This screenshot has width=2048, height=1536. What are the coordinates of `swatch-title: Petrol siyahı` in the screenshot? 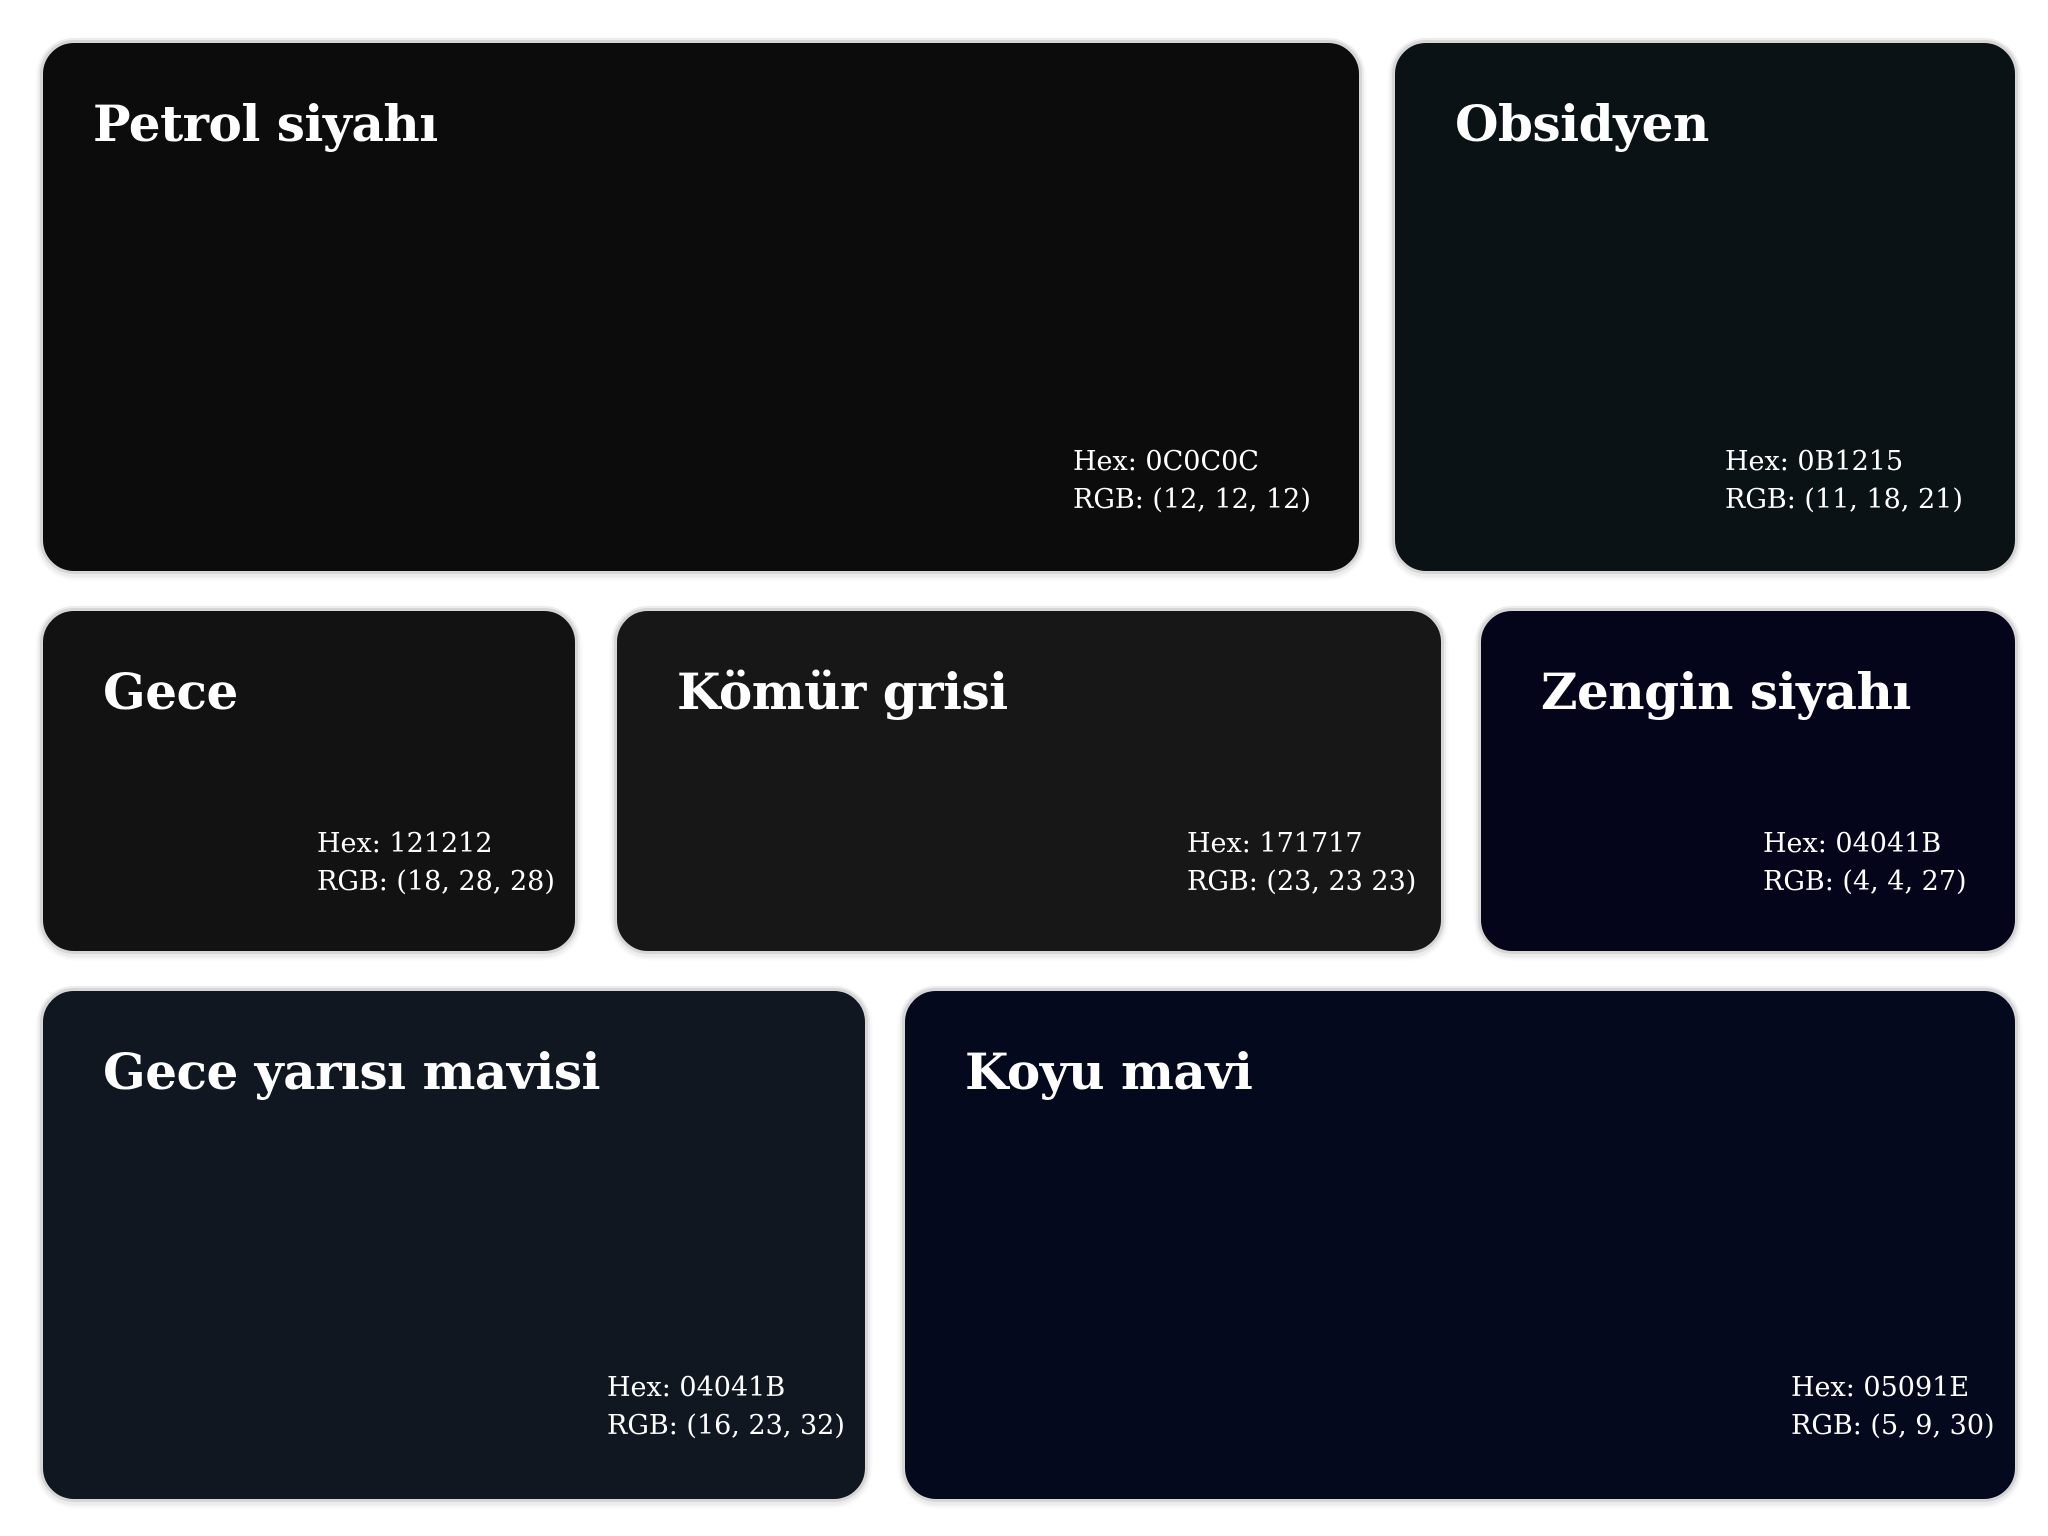 It's located at (265, 123).